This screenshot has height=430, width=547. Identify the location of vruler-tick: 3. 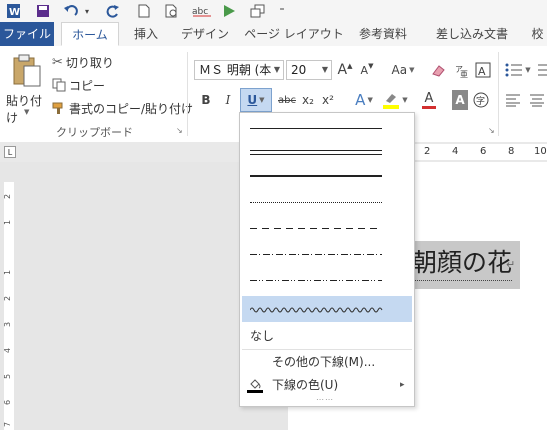
(8, 324).